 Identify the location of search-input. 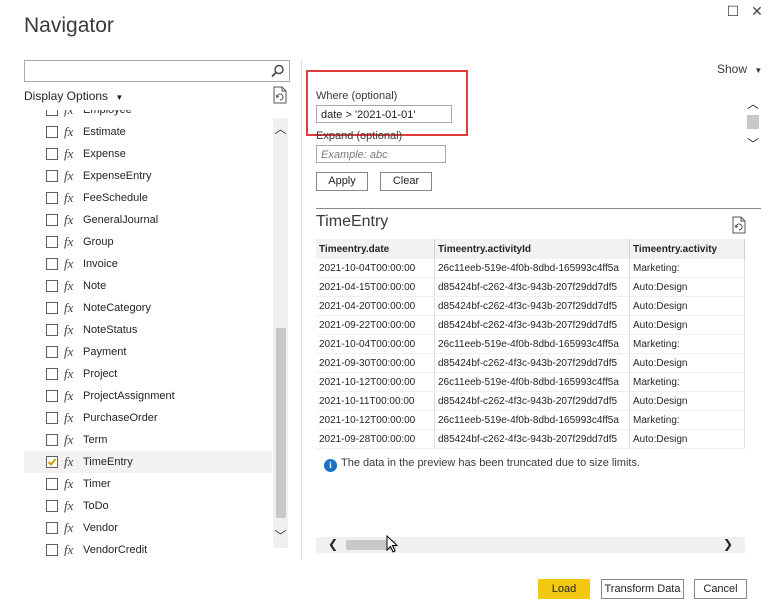
(157, 71).